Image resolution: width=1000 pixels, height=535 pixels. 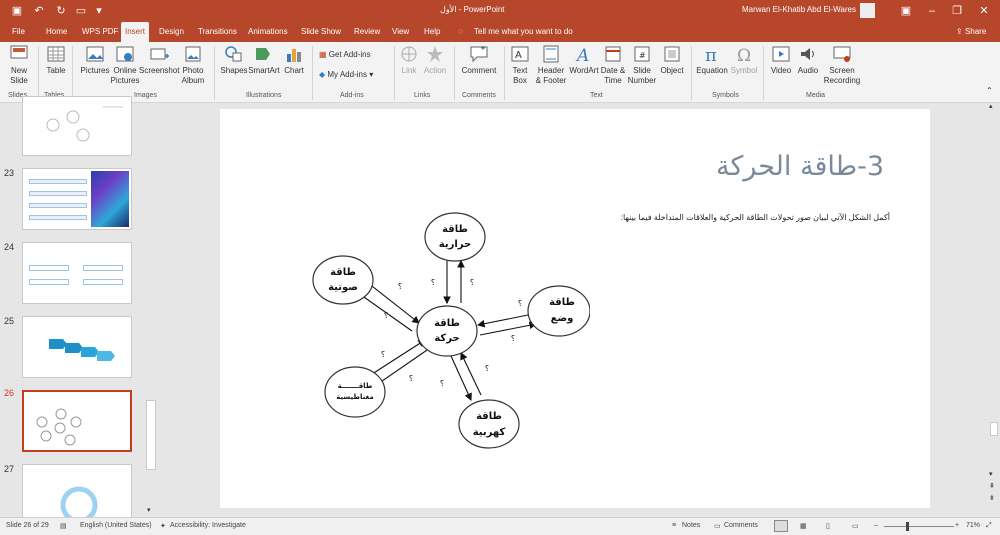 What do you see at coordinates (973, 525) in the screenshot?
I see `zoom-level: 71%` at bounding box center [973, 525].